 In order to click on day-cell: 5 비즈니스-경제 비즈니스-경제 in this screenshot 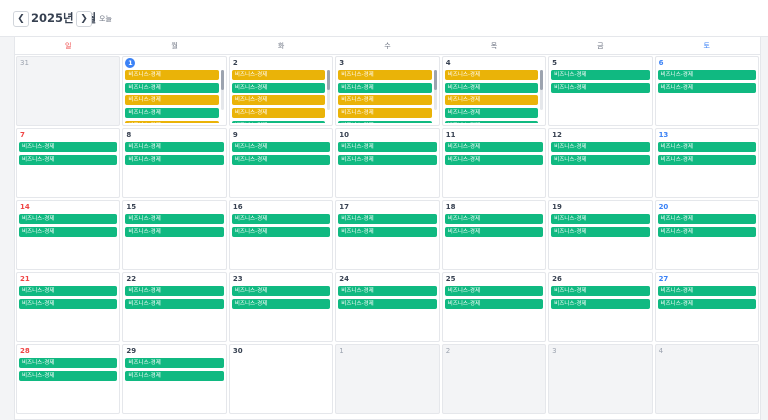, I will do `click(600, 91)`.